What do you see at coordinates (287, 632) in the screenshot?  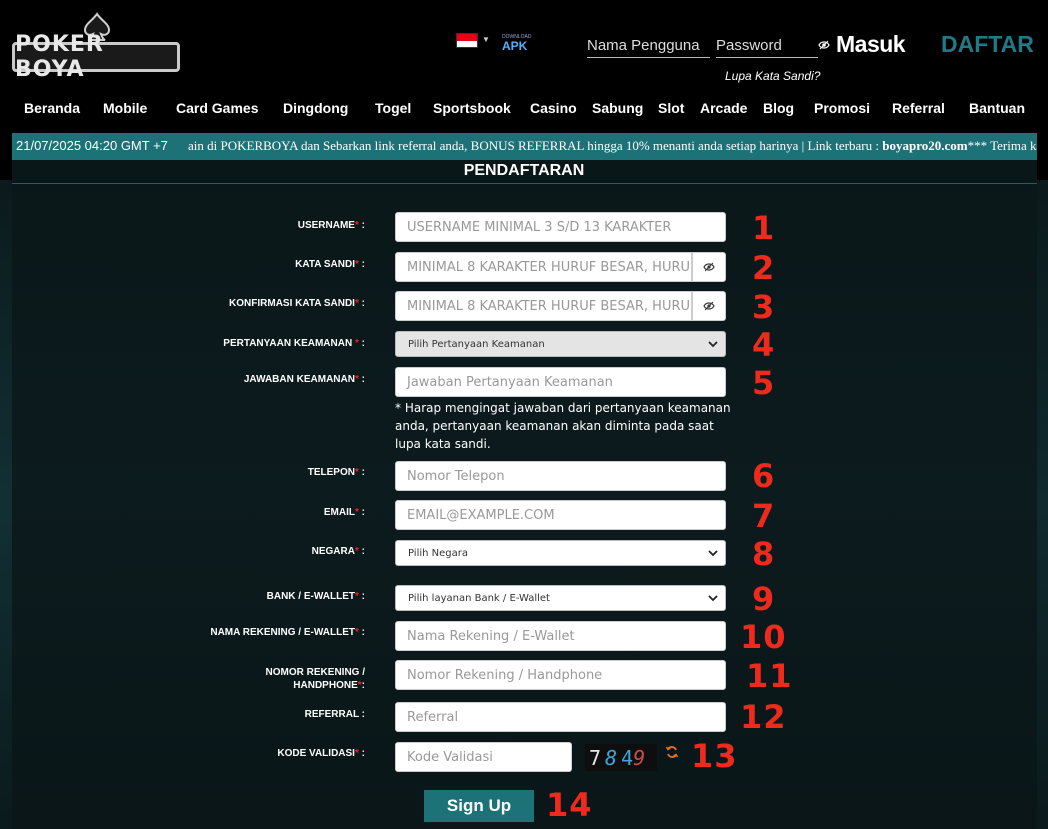 I see `account-name-label: NAMA REKENING / E-WALLET* :` at bounding box center [287, 632].